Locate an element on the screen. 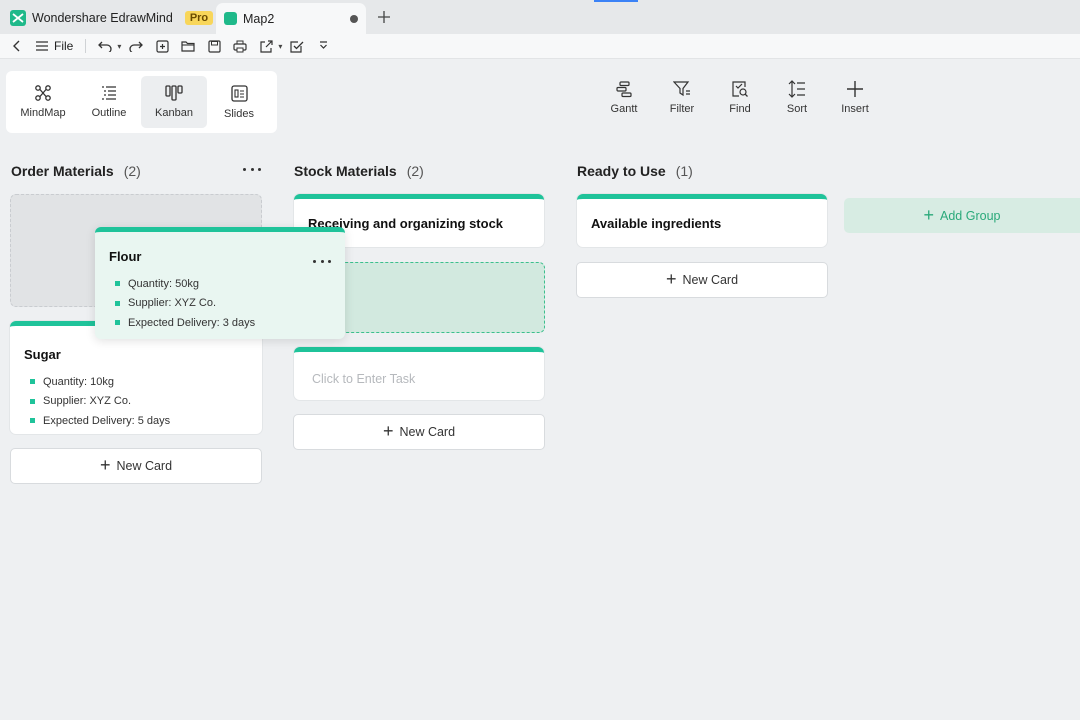  sort-label: Sort is located at coordinates (797, 109).